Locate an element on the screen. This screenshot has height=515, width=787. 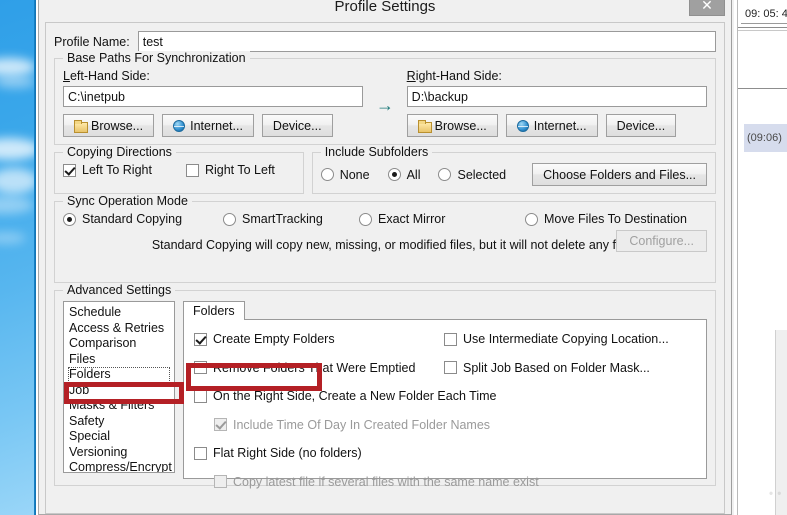
nav-item-schedule: Schedule is located at coordinates (119, 313).